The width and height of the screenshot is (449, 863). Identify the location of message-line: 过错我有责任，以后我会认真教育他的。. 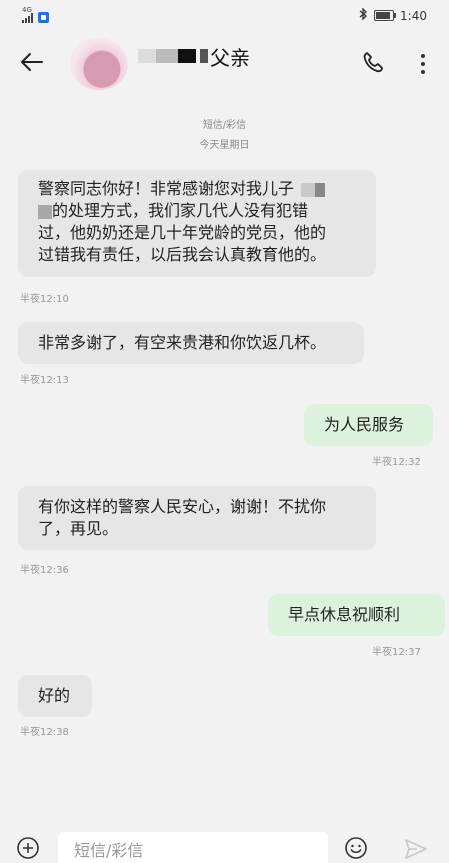
(182, 254).